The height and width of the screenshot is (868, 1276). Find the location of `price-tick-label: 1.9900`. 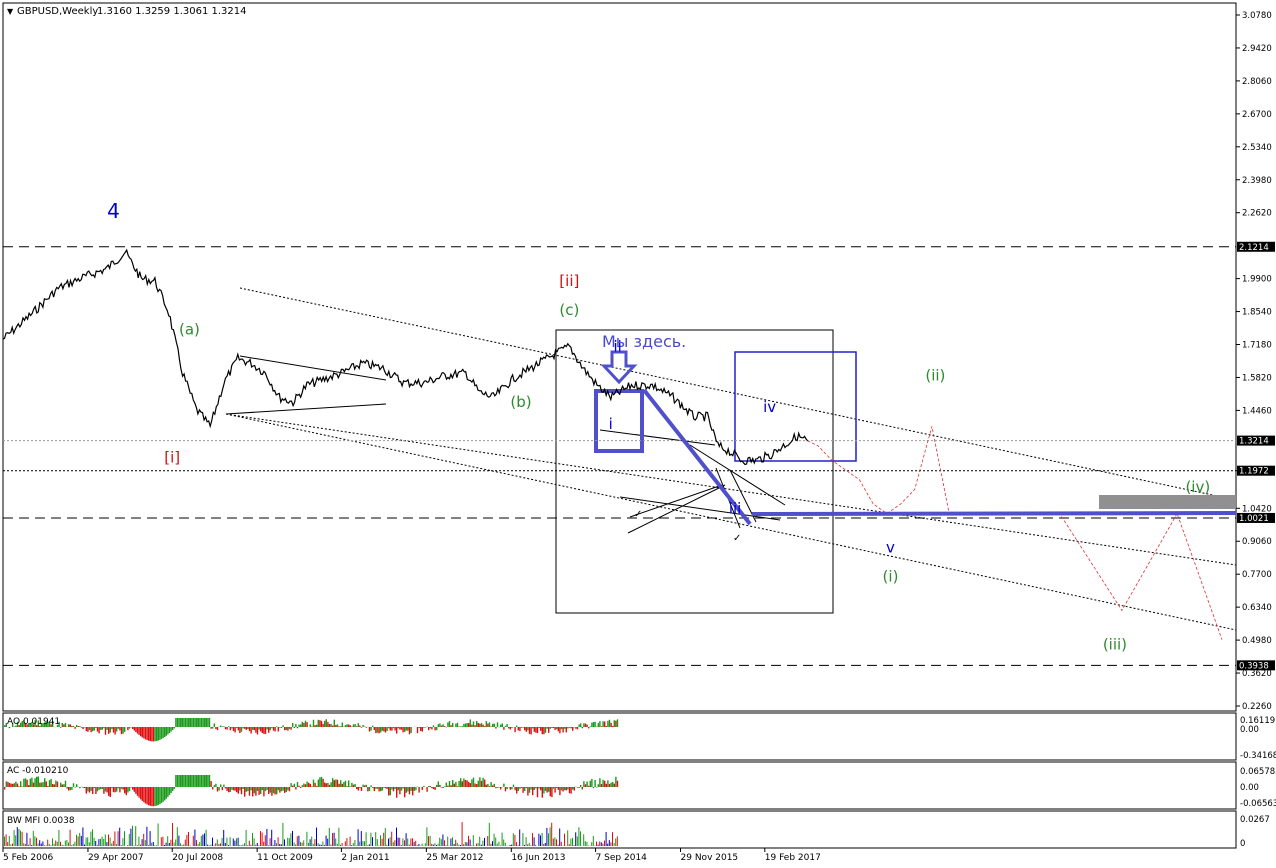

price-tick-label: 1.9900 is located at coordinates (1257, 280).